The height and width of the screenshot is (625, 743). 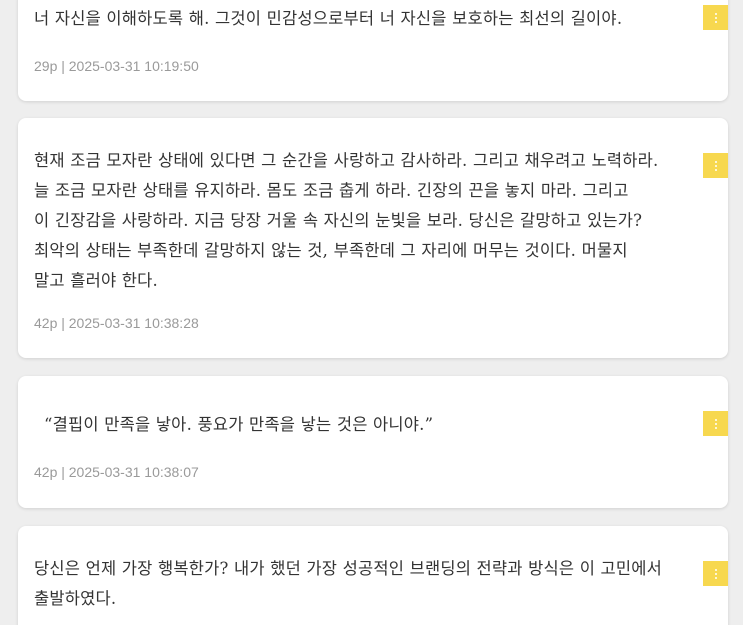 I want to click on note-meta: 42p | 2025-03-31 10:38:28, so click(x=116, y=323).